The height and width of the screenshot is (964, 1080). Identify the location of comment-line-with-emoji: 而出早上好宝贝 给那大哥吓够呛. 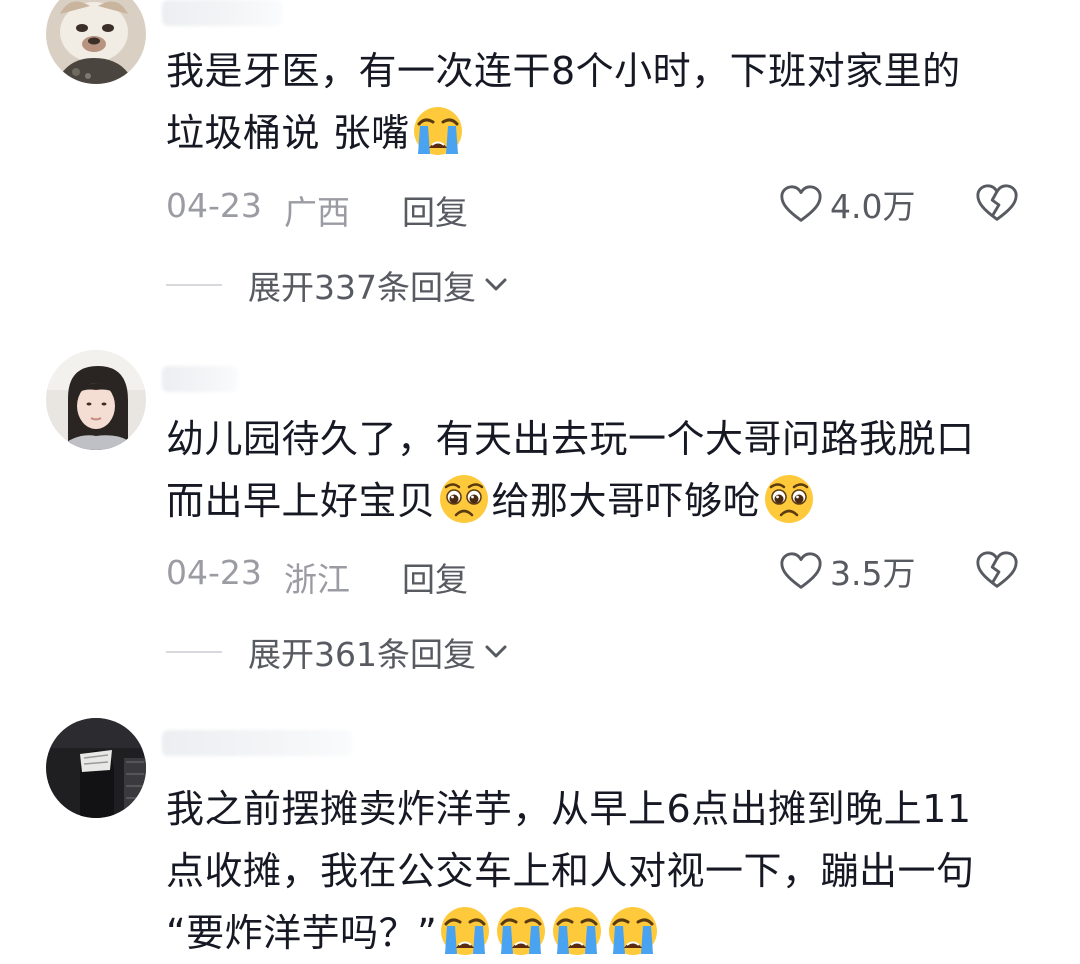
(606, 501).